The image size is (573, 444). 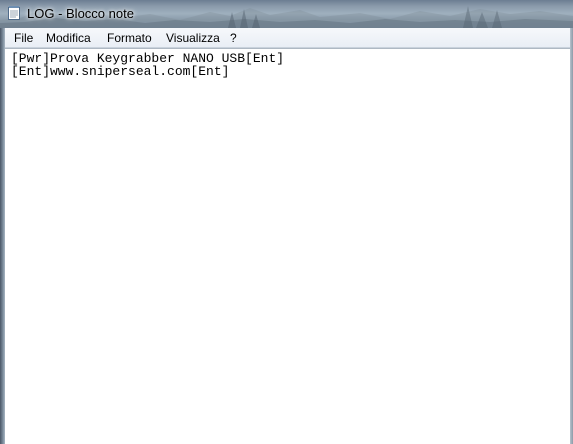 What do you see at coordinates (68, 38) in the screenshot?
I see `menu-modifica: Modifica` at bounding box center [68, 38].